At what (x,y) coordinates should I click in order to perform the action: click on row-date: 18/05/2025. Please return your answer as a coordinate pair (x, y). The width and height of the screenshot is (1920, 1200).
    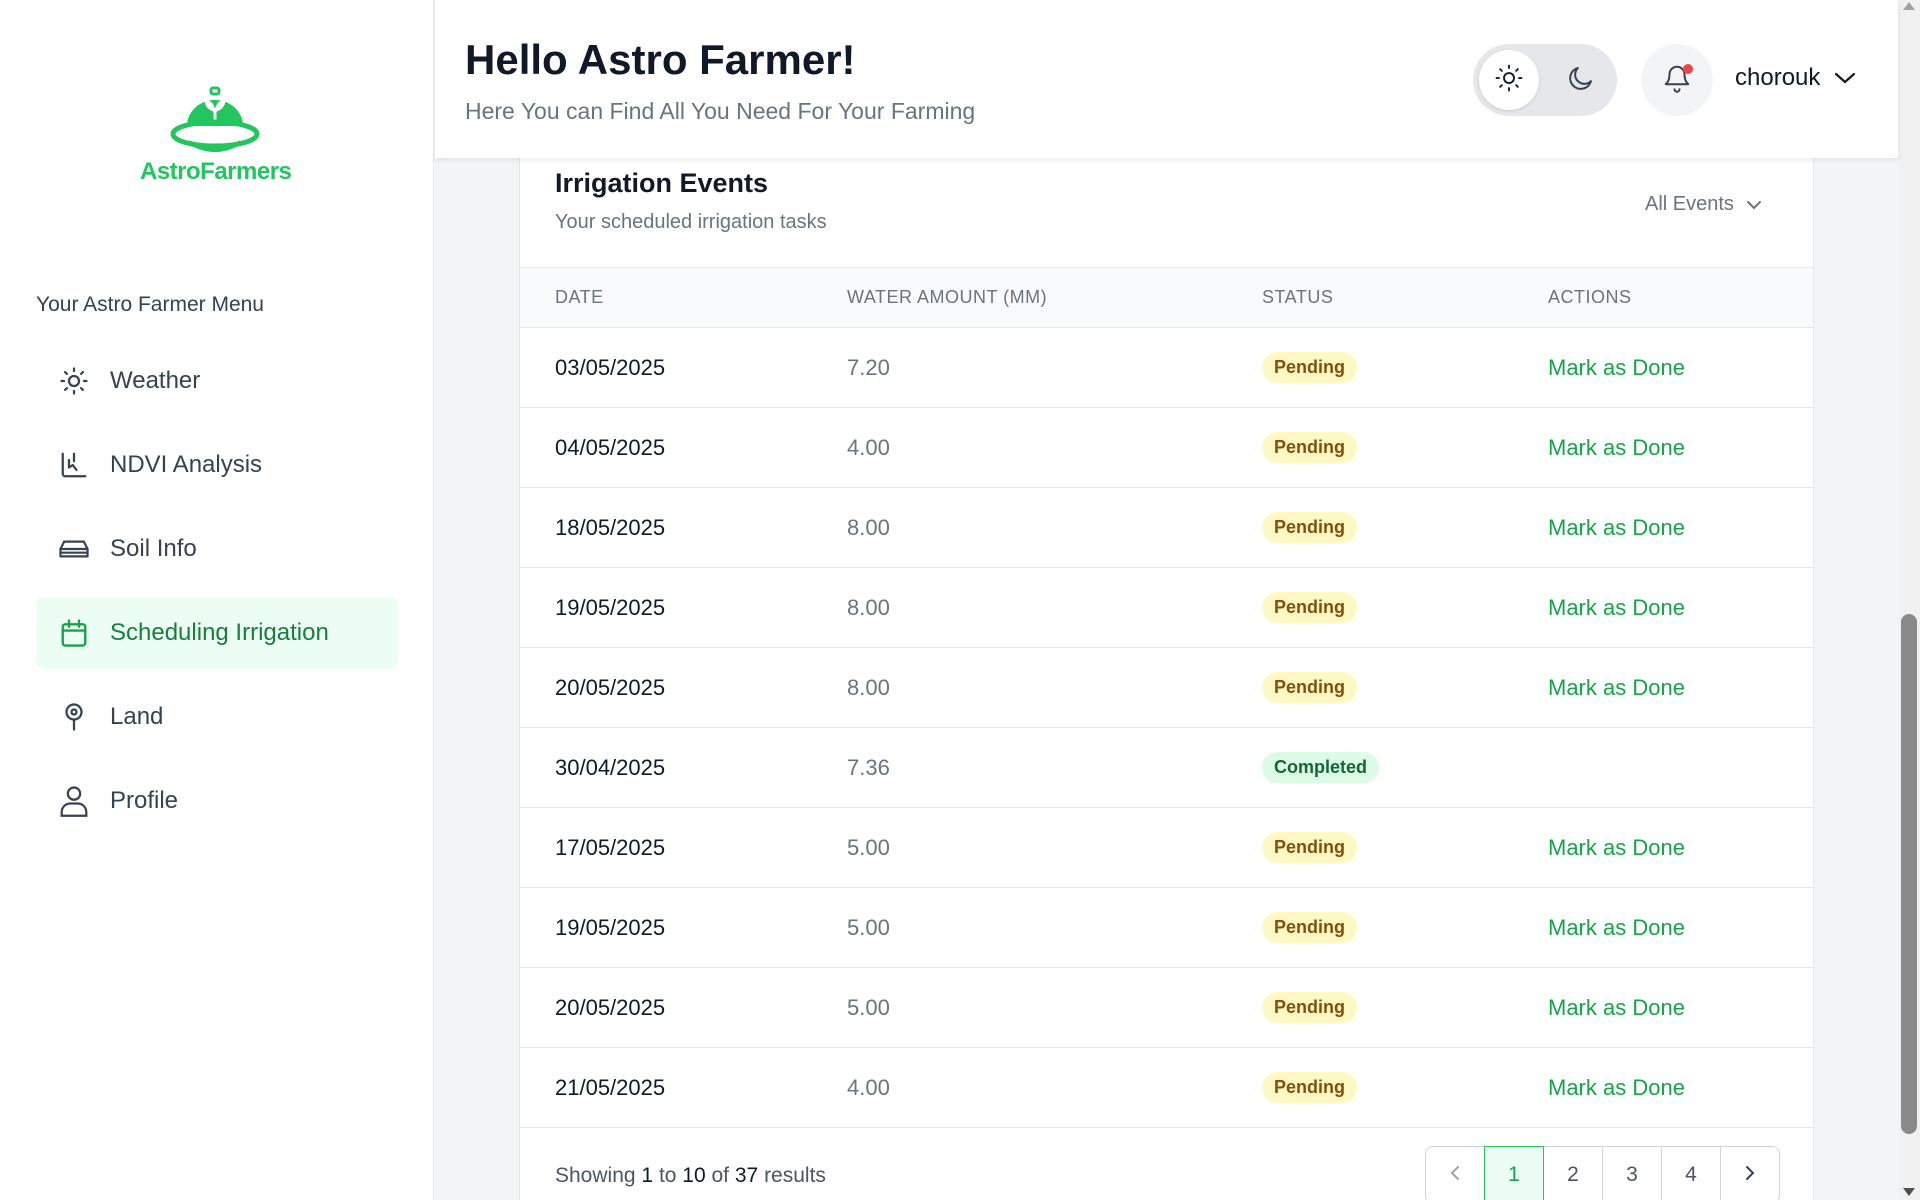
    Looking at the image, I should click on (610, 527).